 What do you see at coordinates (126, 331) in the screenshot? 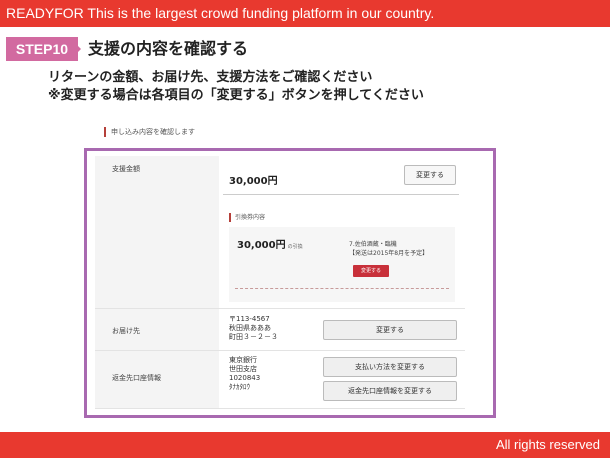
I see `delivery-label: お届け先` at bounding box center [126, 331].